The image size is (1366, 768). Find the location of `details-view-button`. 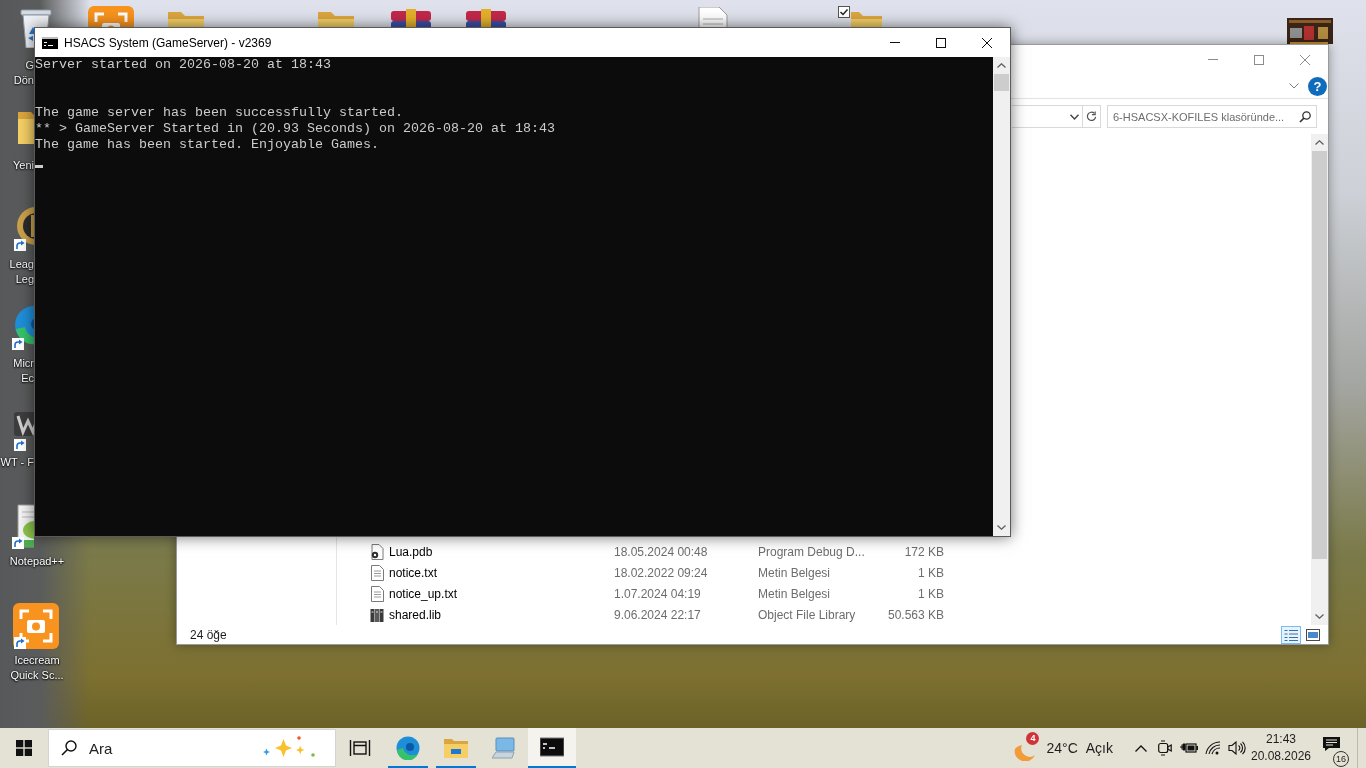

details-view-button is located at coordinates (1291, 634).